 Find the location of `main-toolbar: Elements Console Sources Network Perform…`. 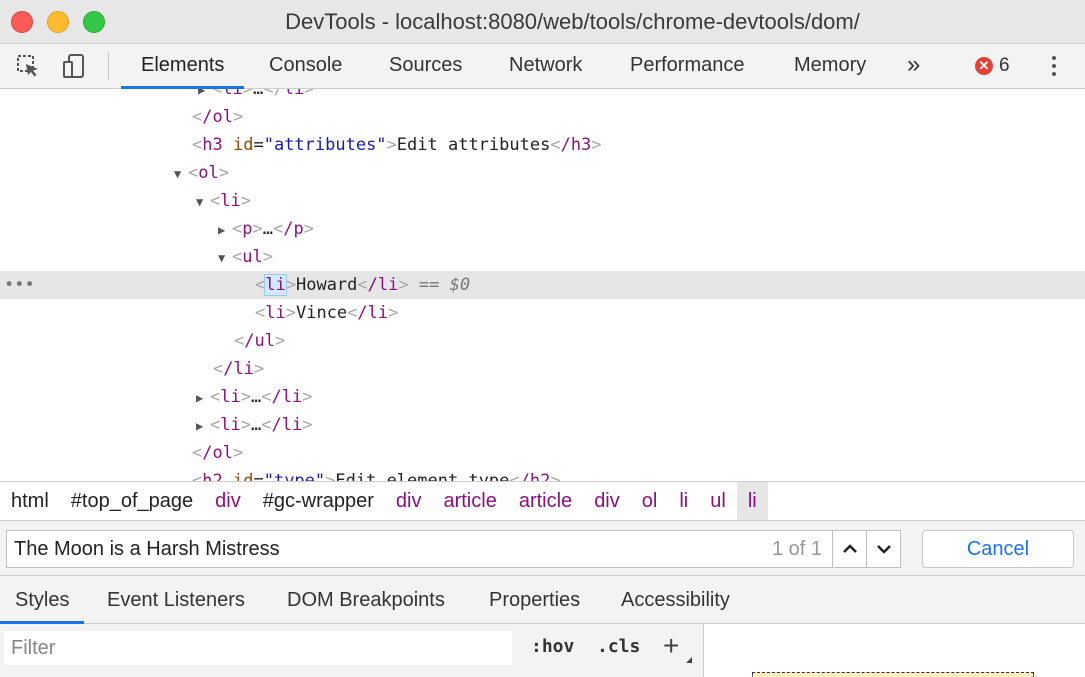

main-toolbar: Elements Console Sources Network Perform… is located at coordinates (542, 66).